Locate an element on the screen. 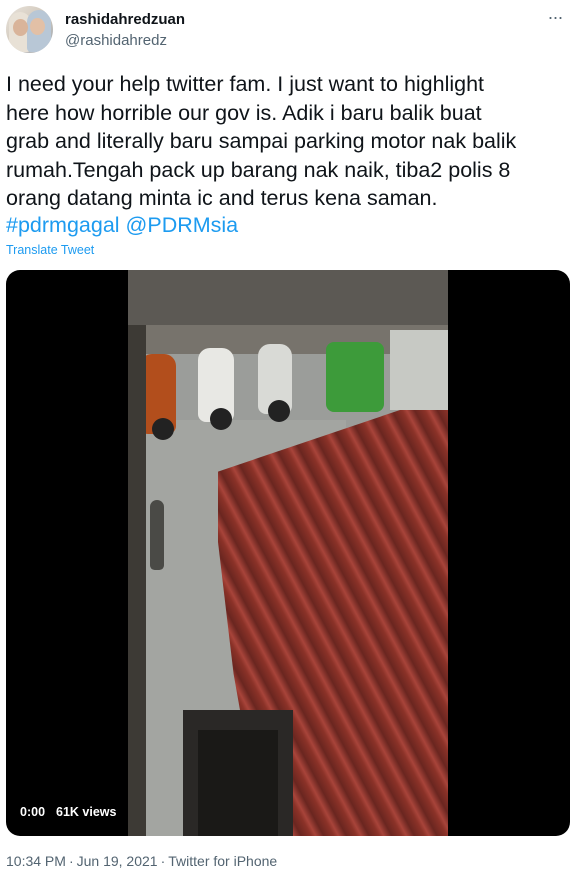  more-icon: ··· is located at coordinates (555, 18).